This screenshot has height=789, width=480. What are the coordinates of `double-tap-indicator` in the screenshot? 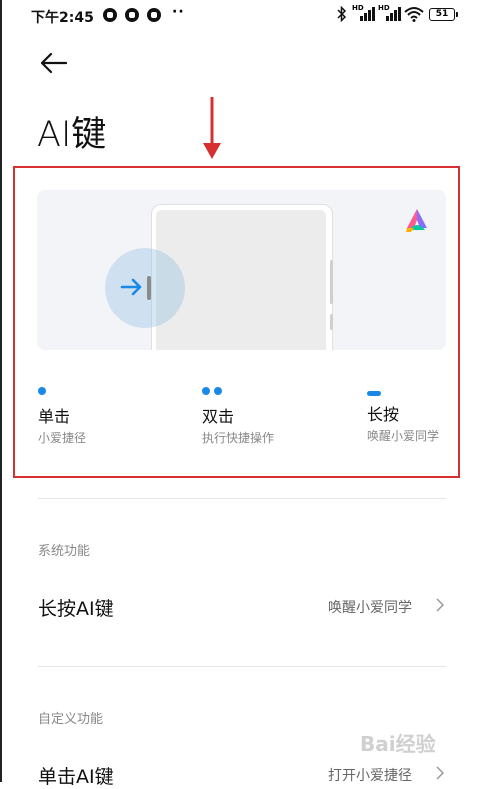 It's located at (214, 389).